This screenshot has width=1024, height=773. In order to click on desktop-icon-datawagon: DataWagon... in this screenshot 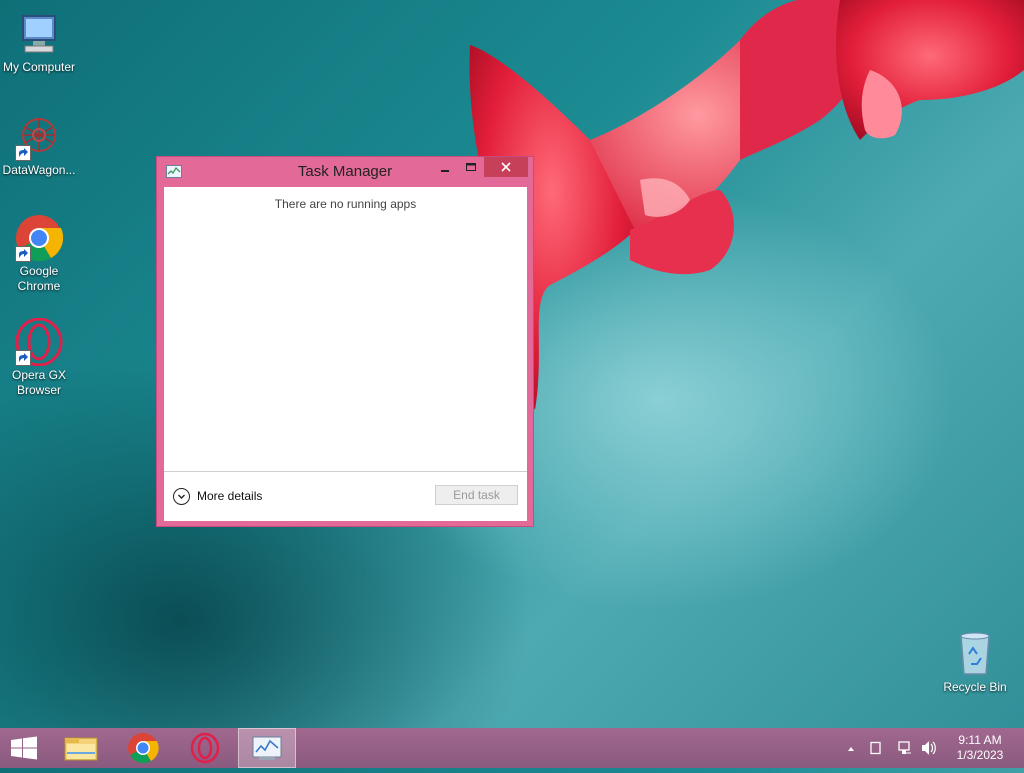, I will do `click(39, 145)`.